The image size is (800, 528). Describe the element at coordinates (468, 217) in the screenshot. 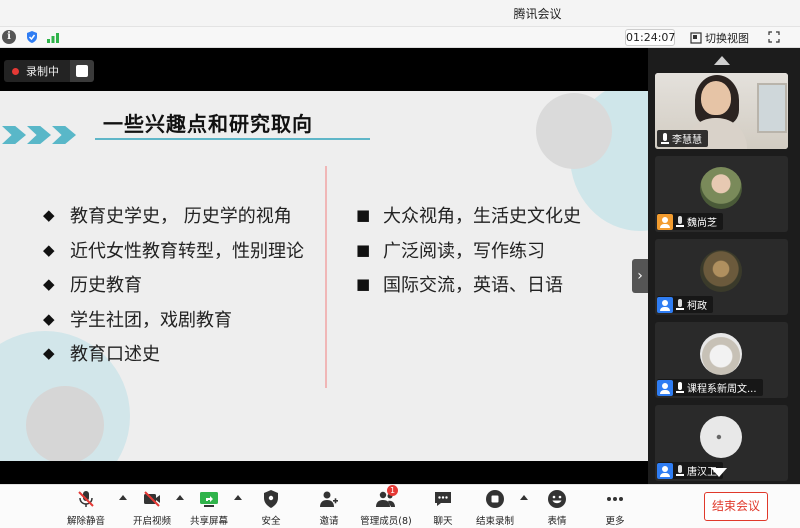

I see `list-item: ■ 大众视角，生活史文化史` at that location.